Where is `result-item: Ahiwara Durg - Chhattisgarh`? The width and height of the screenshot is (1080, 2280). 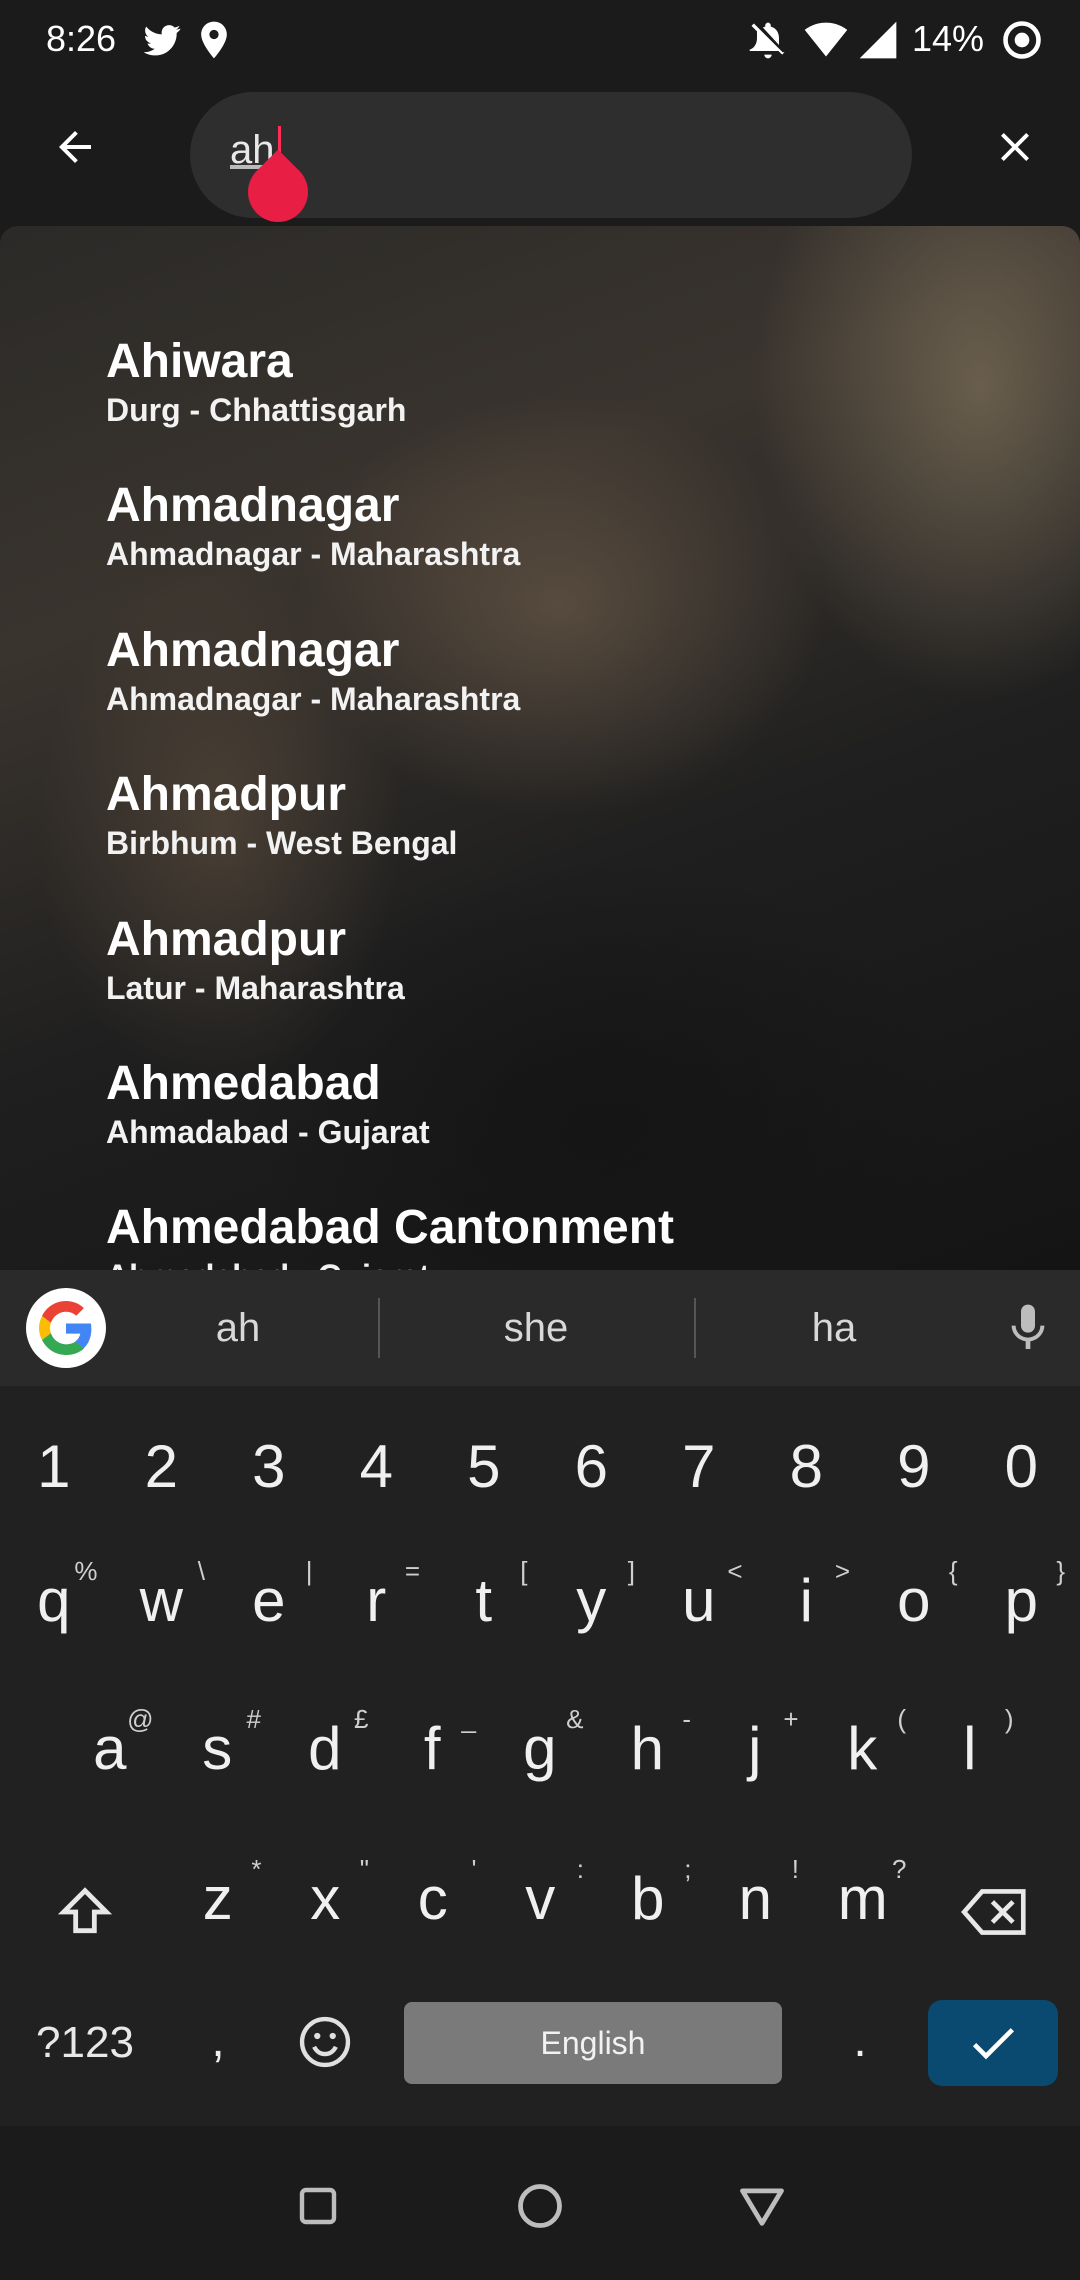 result-item: Ahiwara Durg - Chhattisgarh is located at coordinates (556, 382).